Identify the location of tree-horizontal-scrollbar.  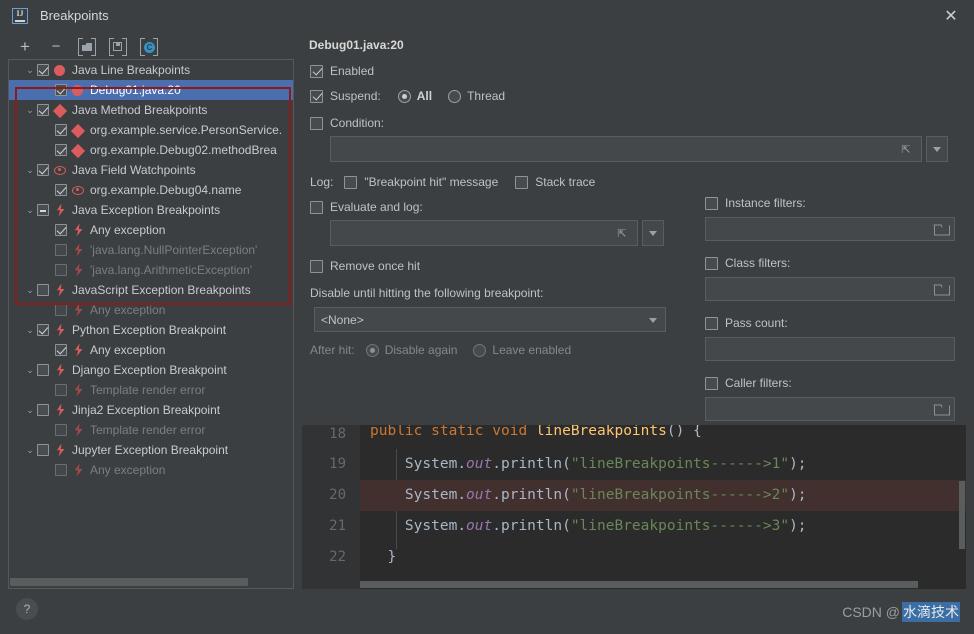
(151, 582).